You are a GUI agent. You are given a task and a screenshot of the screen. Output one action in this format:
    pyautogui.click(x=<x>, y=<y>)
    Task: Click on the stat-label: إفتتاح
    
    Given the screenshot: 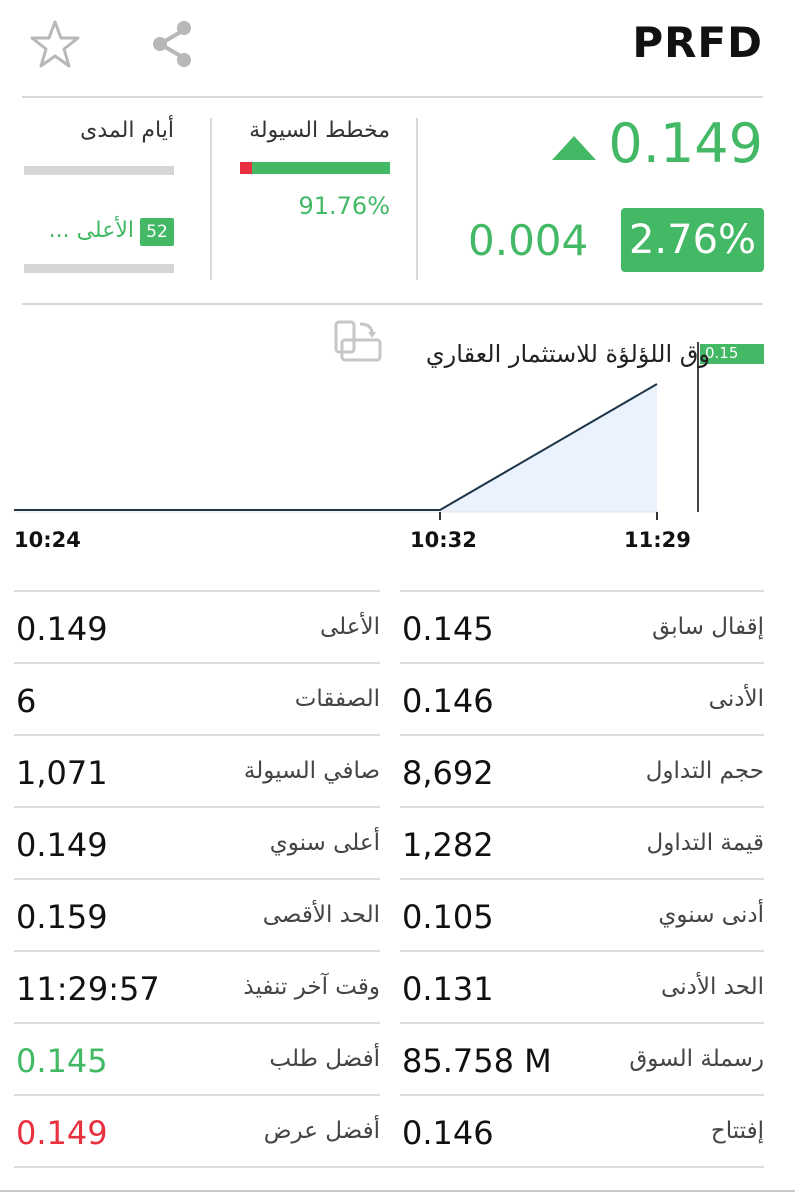 What is the action you would take?
    pyautogui.click(x=737, y=1131)
    